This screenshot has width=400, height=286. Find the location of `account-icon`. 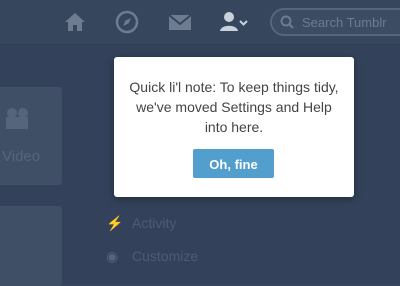

account-icon is located at coordinates (234, 22).